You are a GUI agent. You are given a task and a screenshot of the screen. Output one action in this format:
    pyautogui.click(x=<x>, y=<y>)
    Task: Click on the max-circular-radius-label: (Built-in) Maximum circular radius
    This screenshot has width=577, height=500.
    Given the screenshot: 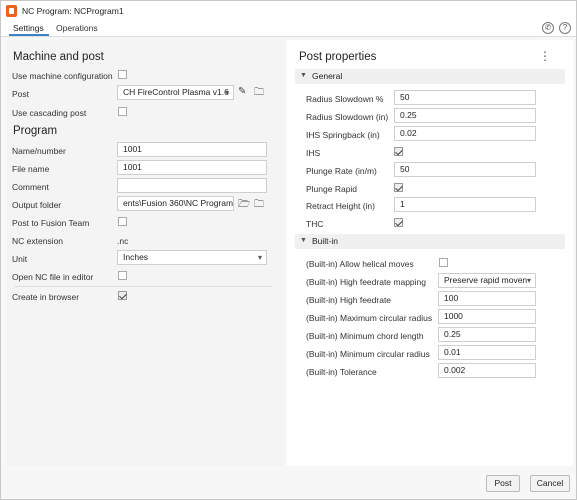 What is the action you would take?
    pyautogui.click(x=369, y=318)
    